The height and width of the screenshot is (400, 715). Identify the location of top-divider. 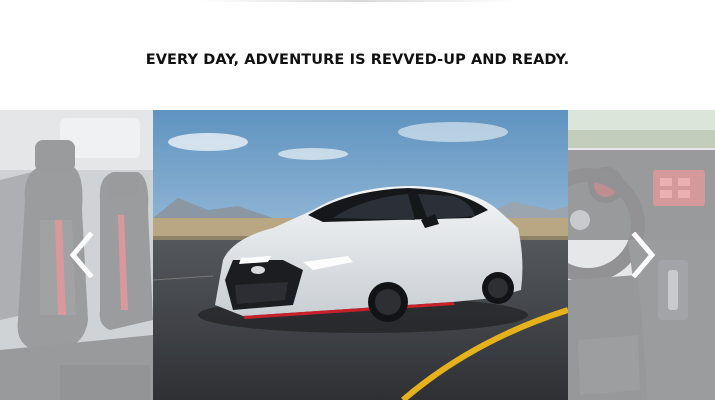
(357, 1).